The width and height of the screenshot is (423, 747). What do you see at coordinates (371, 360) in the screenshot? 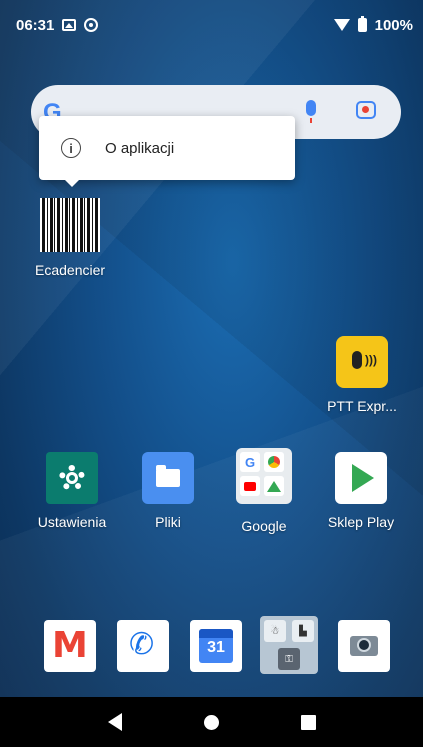
I see `ptt-wave-shape: )))` at bounding box center [371, 360].